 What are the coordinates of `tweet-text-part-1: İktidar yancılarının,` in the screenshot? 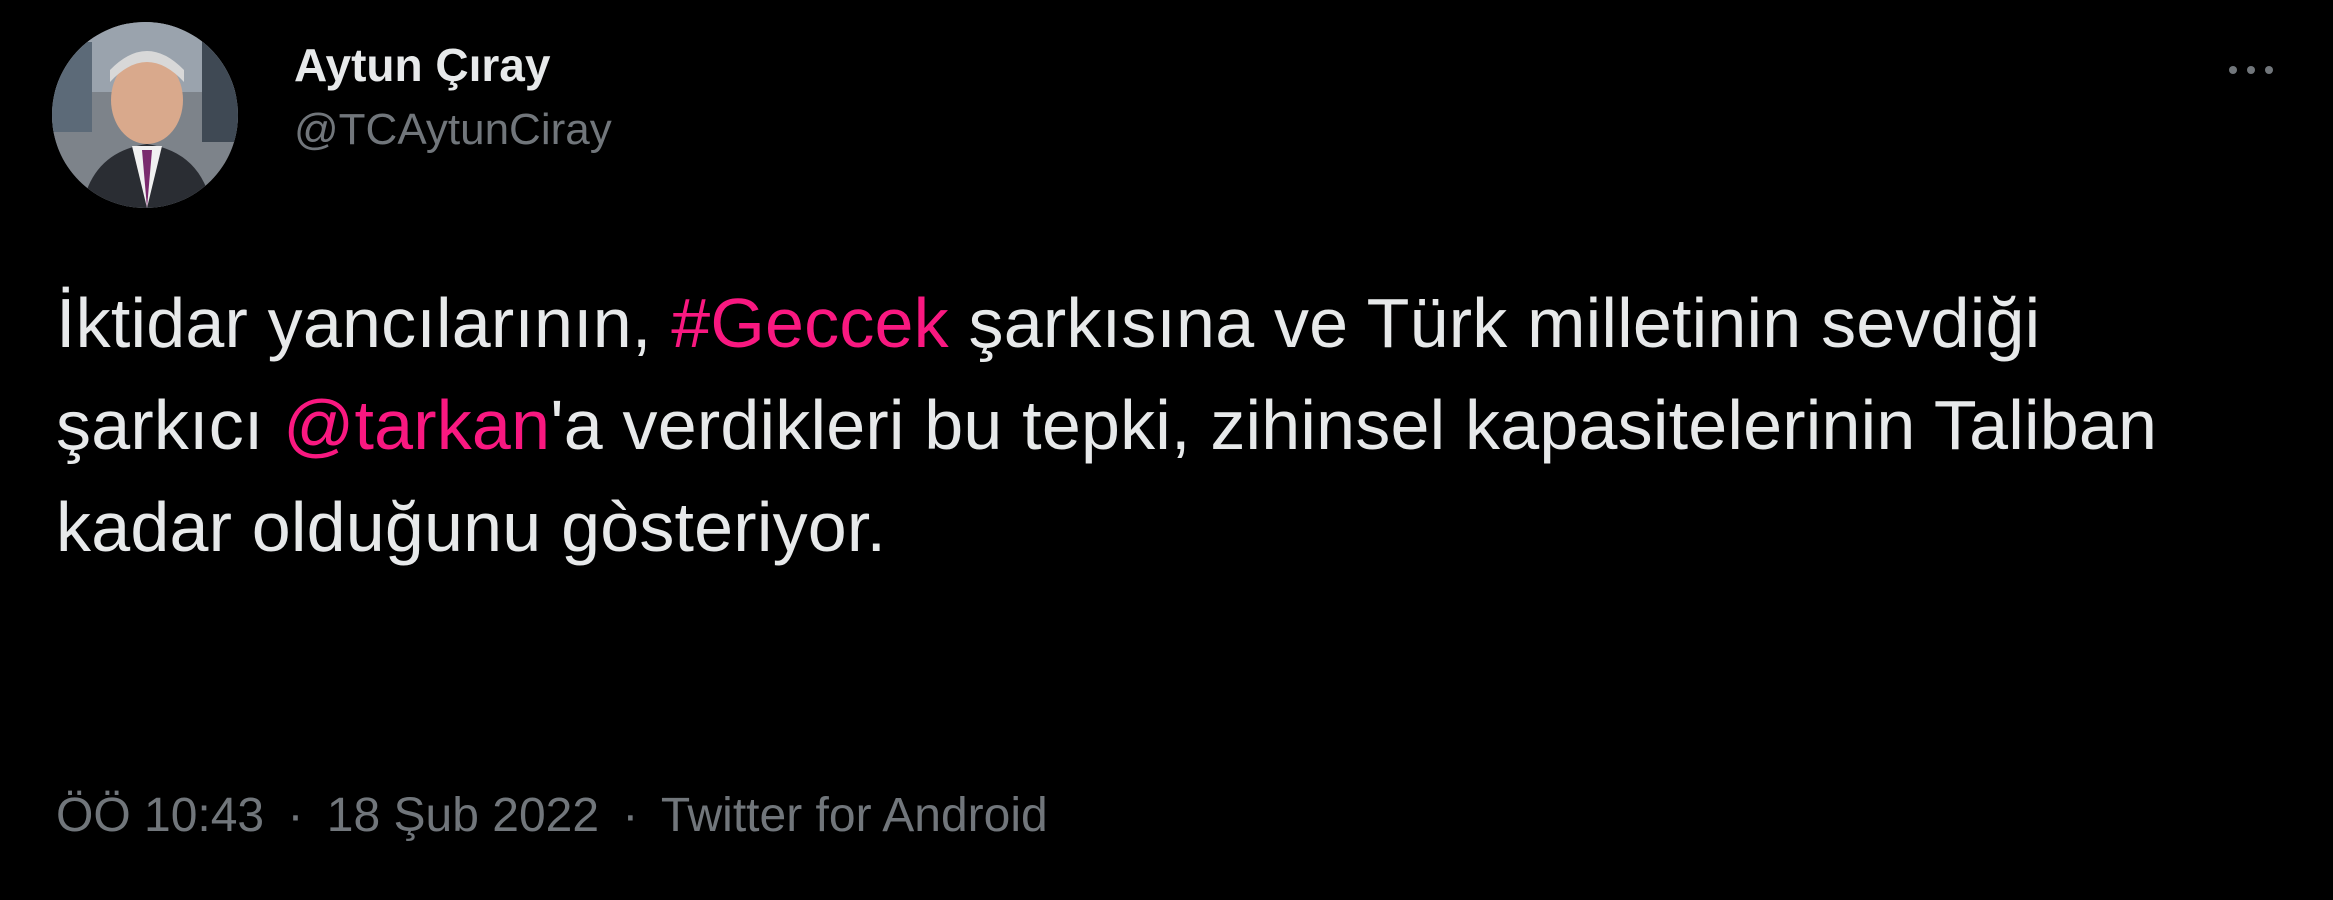 It's located at (364, 323).